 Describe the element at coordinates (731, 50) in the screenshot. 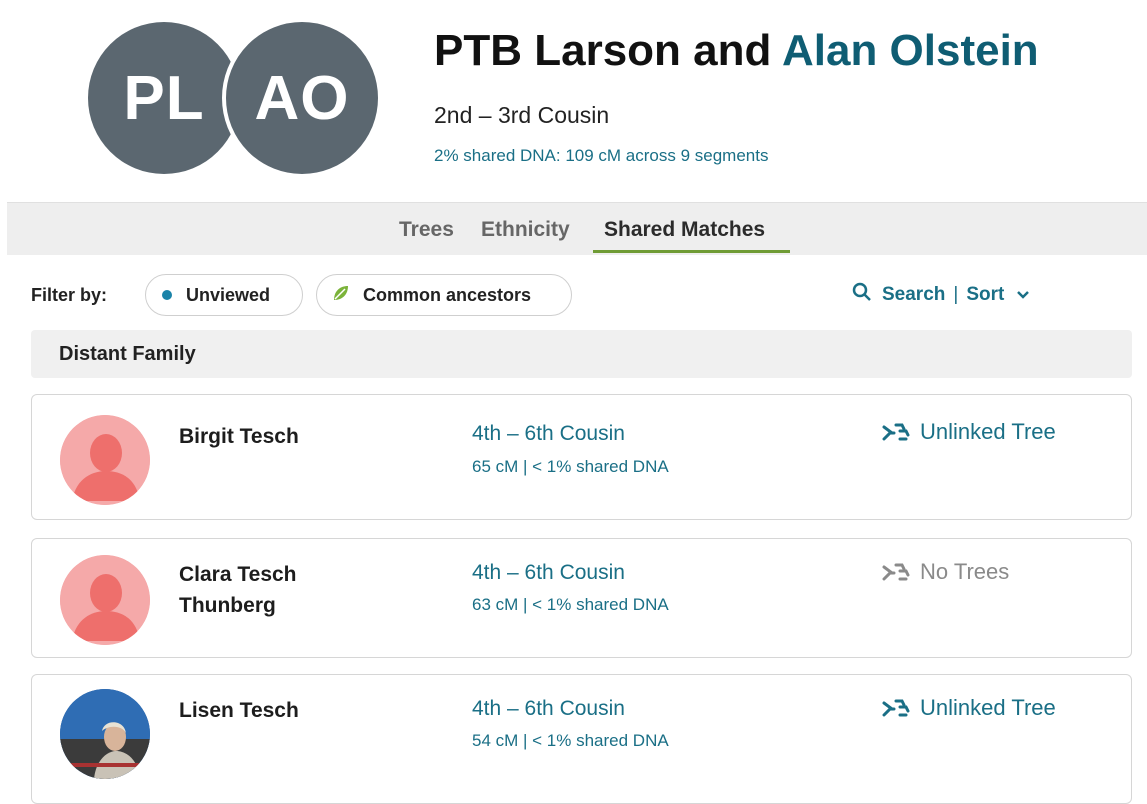

I see `title-connector: and` at that location.